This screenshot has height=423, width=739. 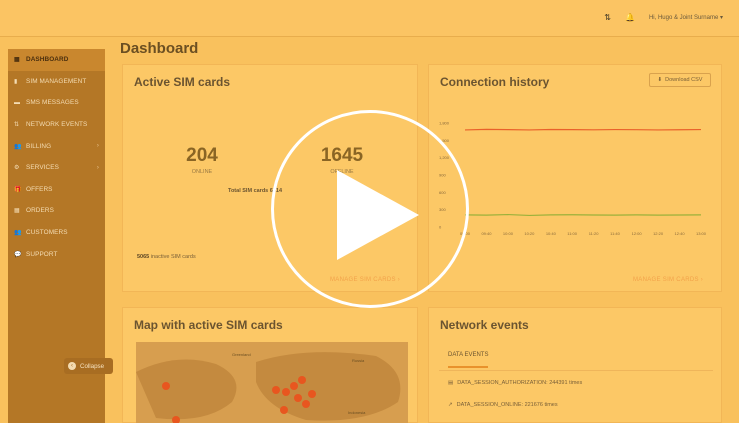 I want to click on world-map: Greenland Russia Indonesia, so click(x=272, y=382).